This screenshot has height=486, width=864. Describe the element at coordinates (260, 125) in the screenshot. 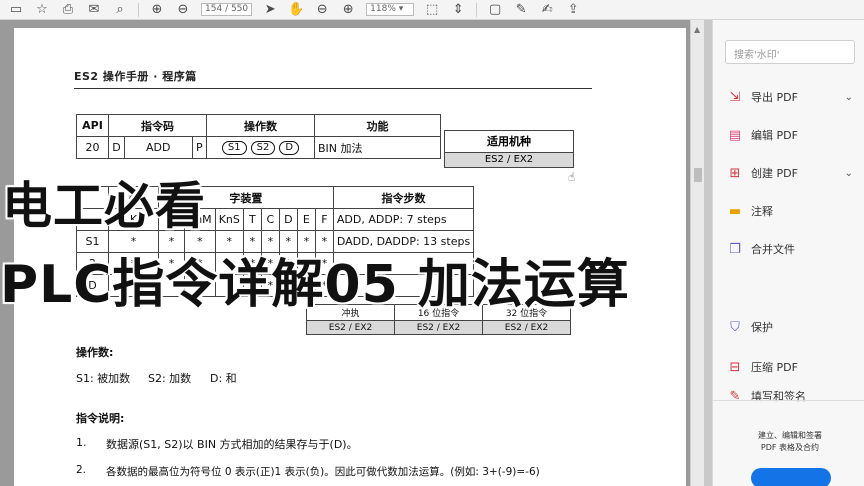

I see `operands-header: 操作数` at that location.